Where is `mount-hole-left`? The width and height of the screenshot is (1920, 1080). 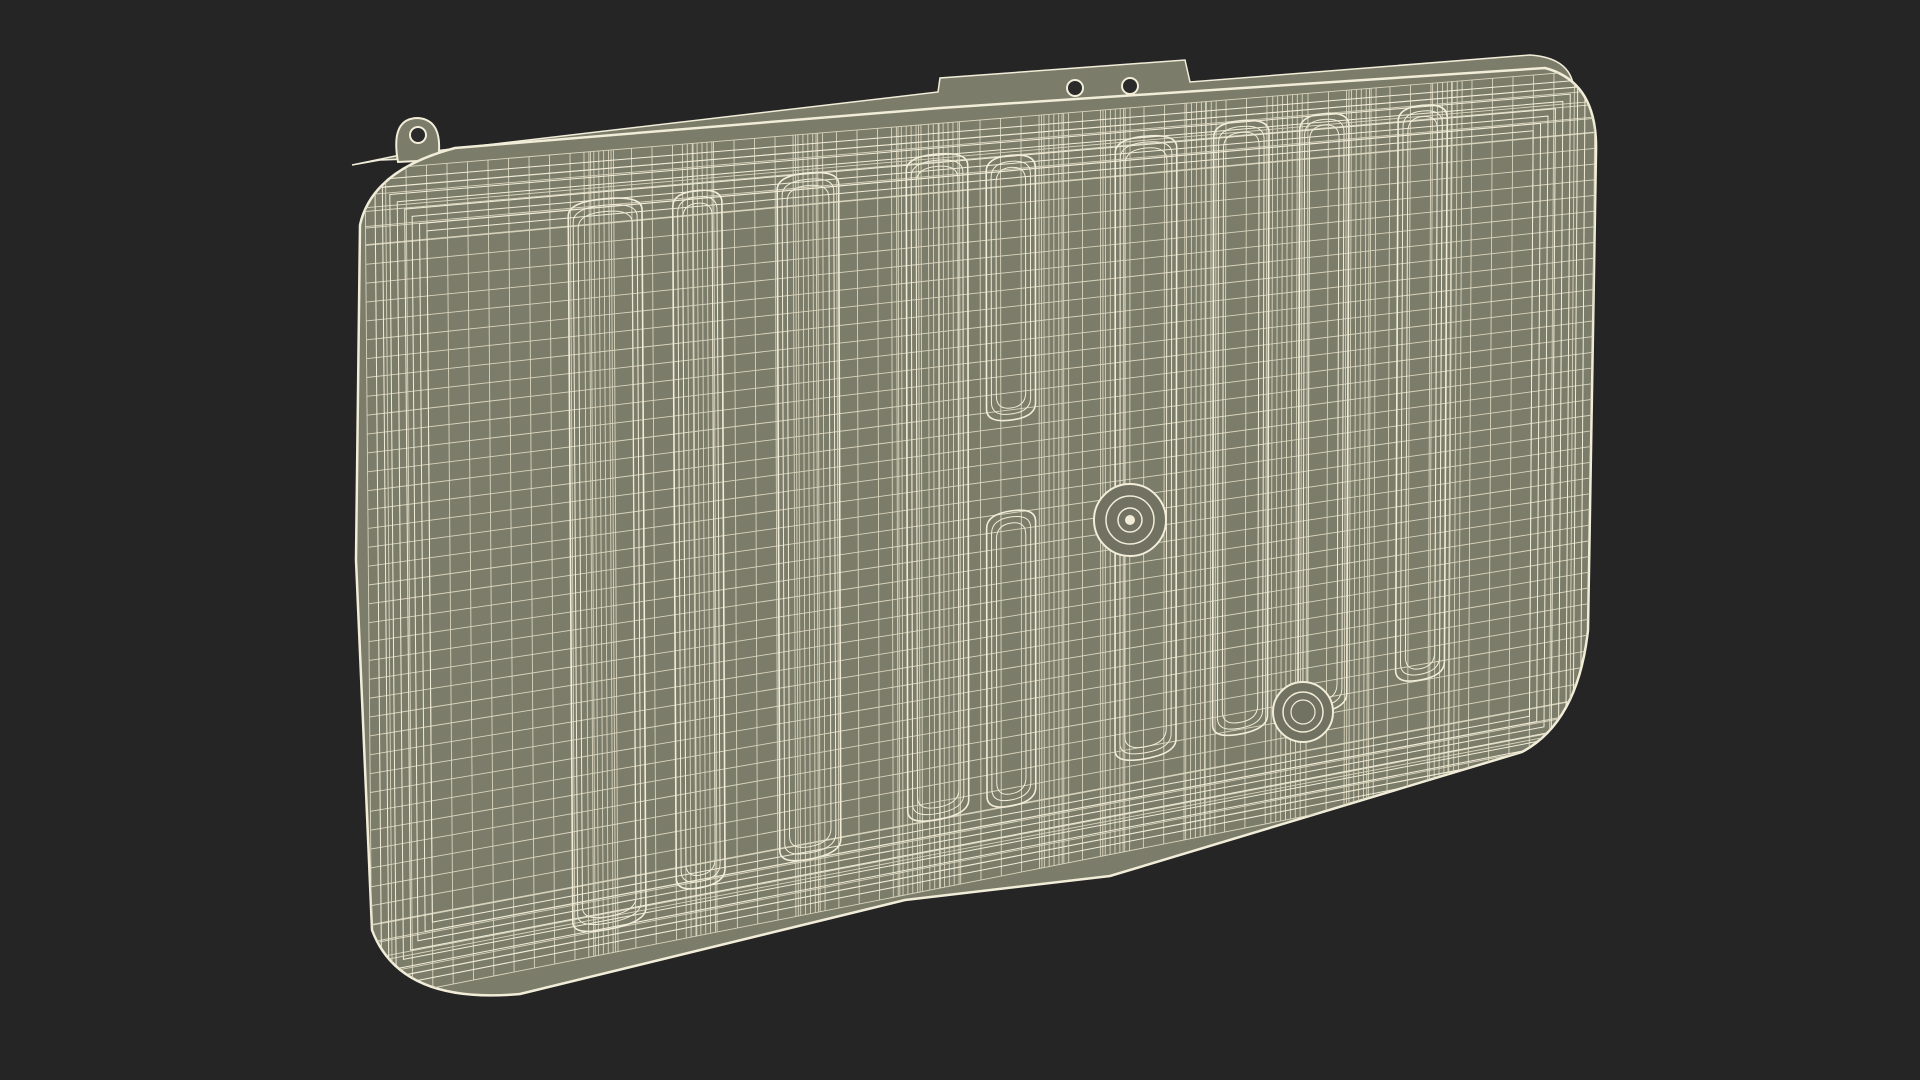
mount-hole-left is located at coordinates (418, 135).